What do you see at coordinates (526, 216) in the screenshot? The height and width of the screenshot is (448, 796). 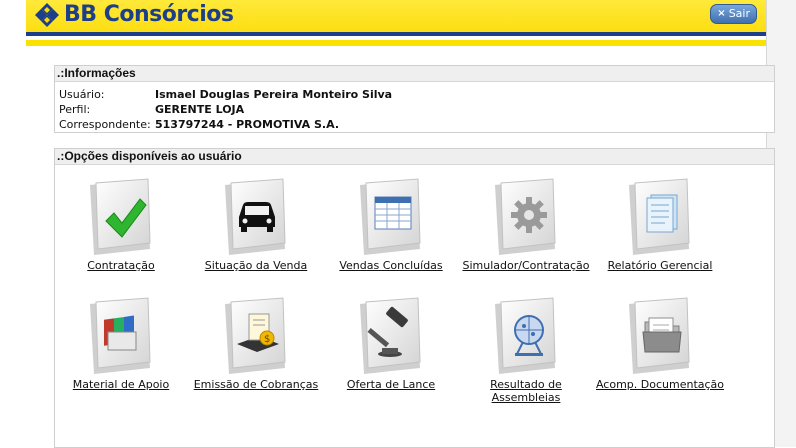 I see `gear-icon` at bounding box center [526, 216].